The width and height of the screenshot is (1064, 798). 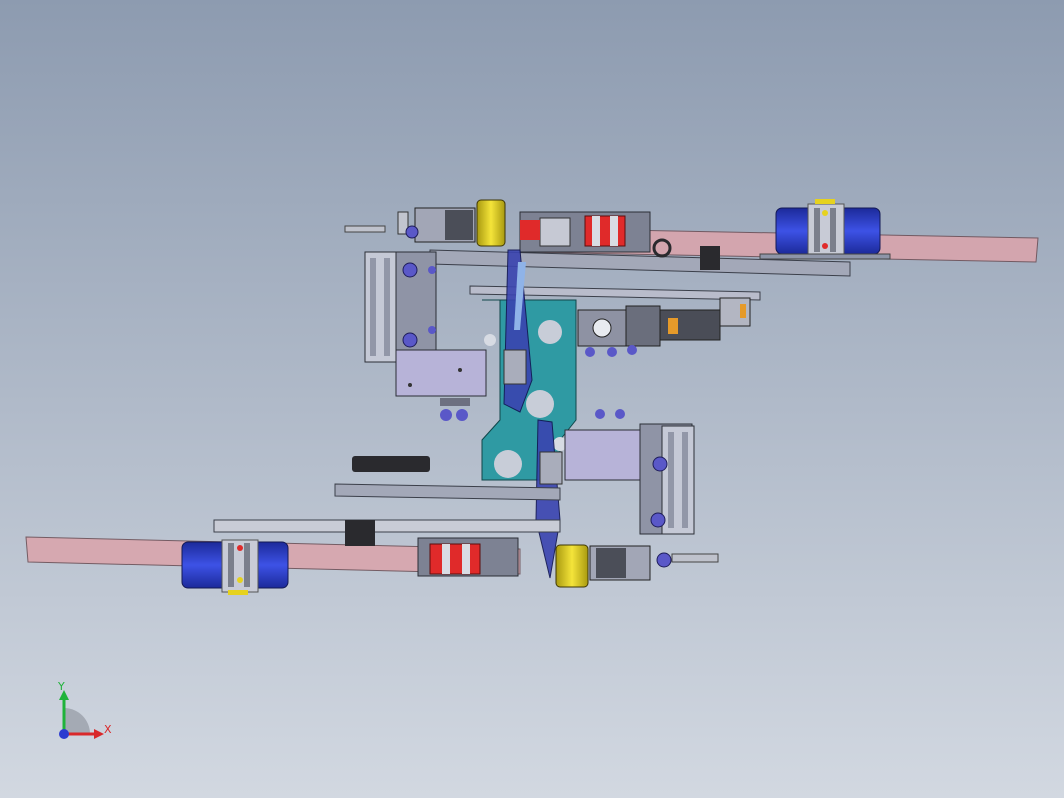 I want to click on orientation-triad: Y X, so click(x=84, y=709).